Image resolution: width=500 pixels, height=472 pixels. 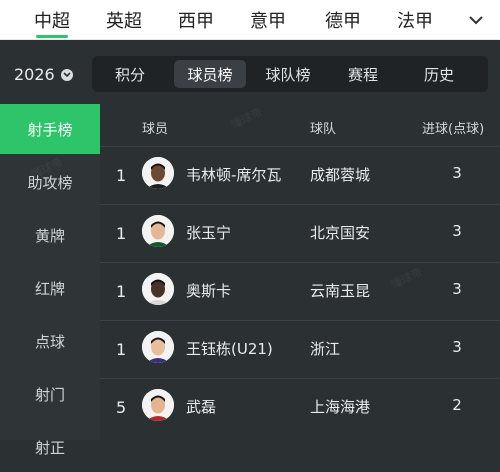 What do you see at coordinates (155, 129) in the screenshot?
I see `column-header-player: 球员` at bounding box center [155, 129].